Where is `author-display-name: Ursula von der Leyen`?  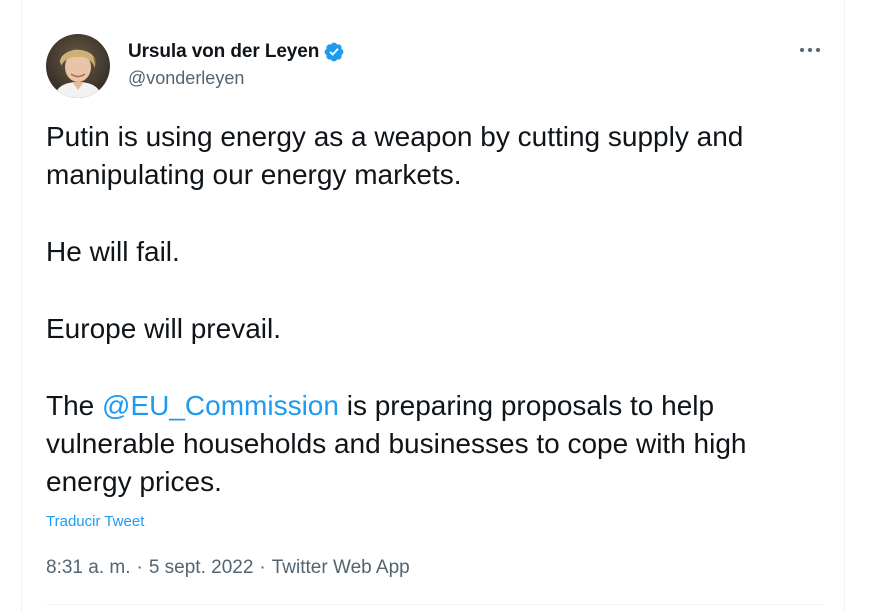
author-display-name: Ursula von der Leyen is located at coordinates (223, 52).